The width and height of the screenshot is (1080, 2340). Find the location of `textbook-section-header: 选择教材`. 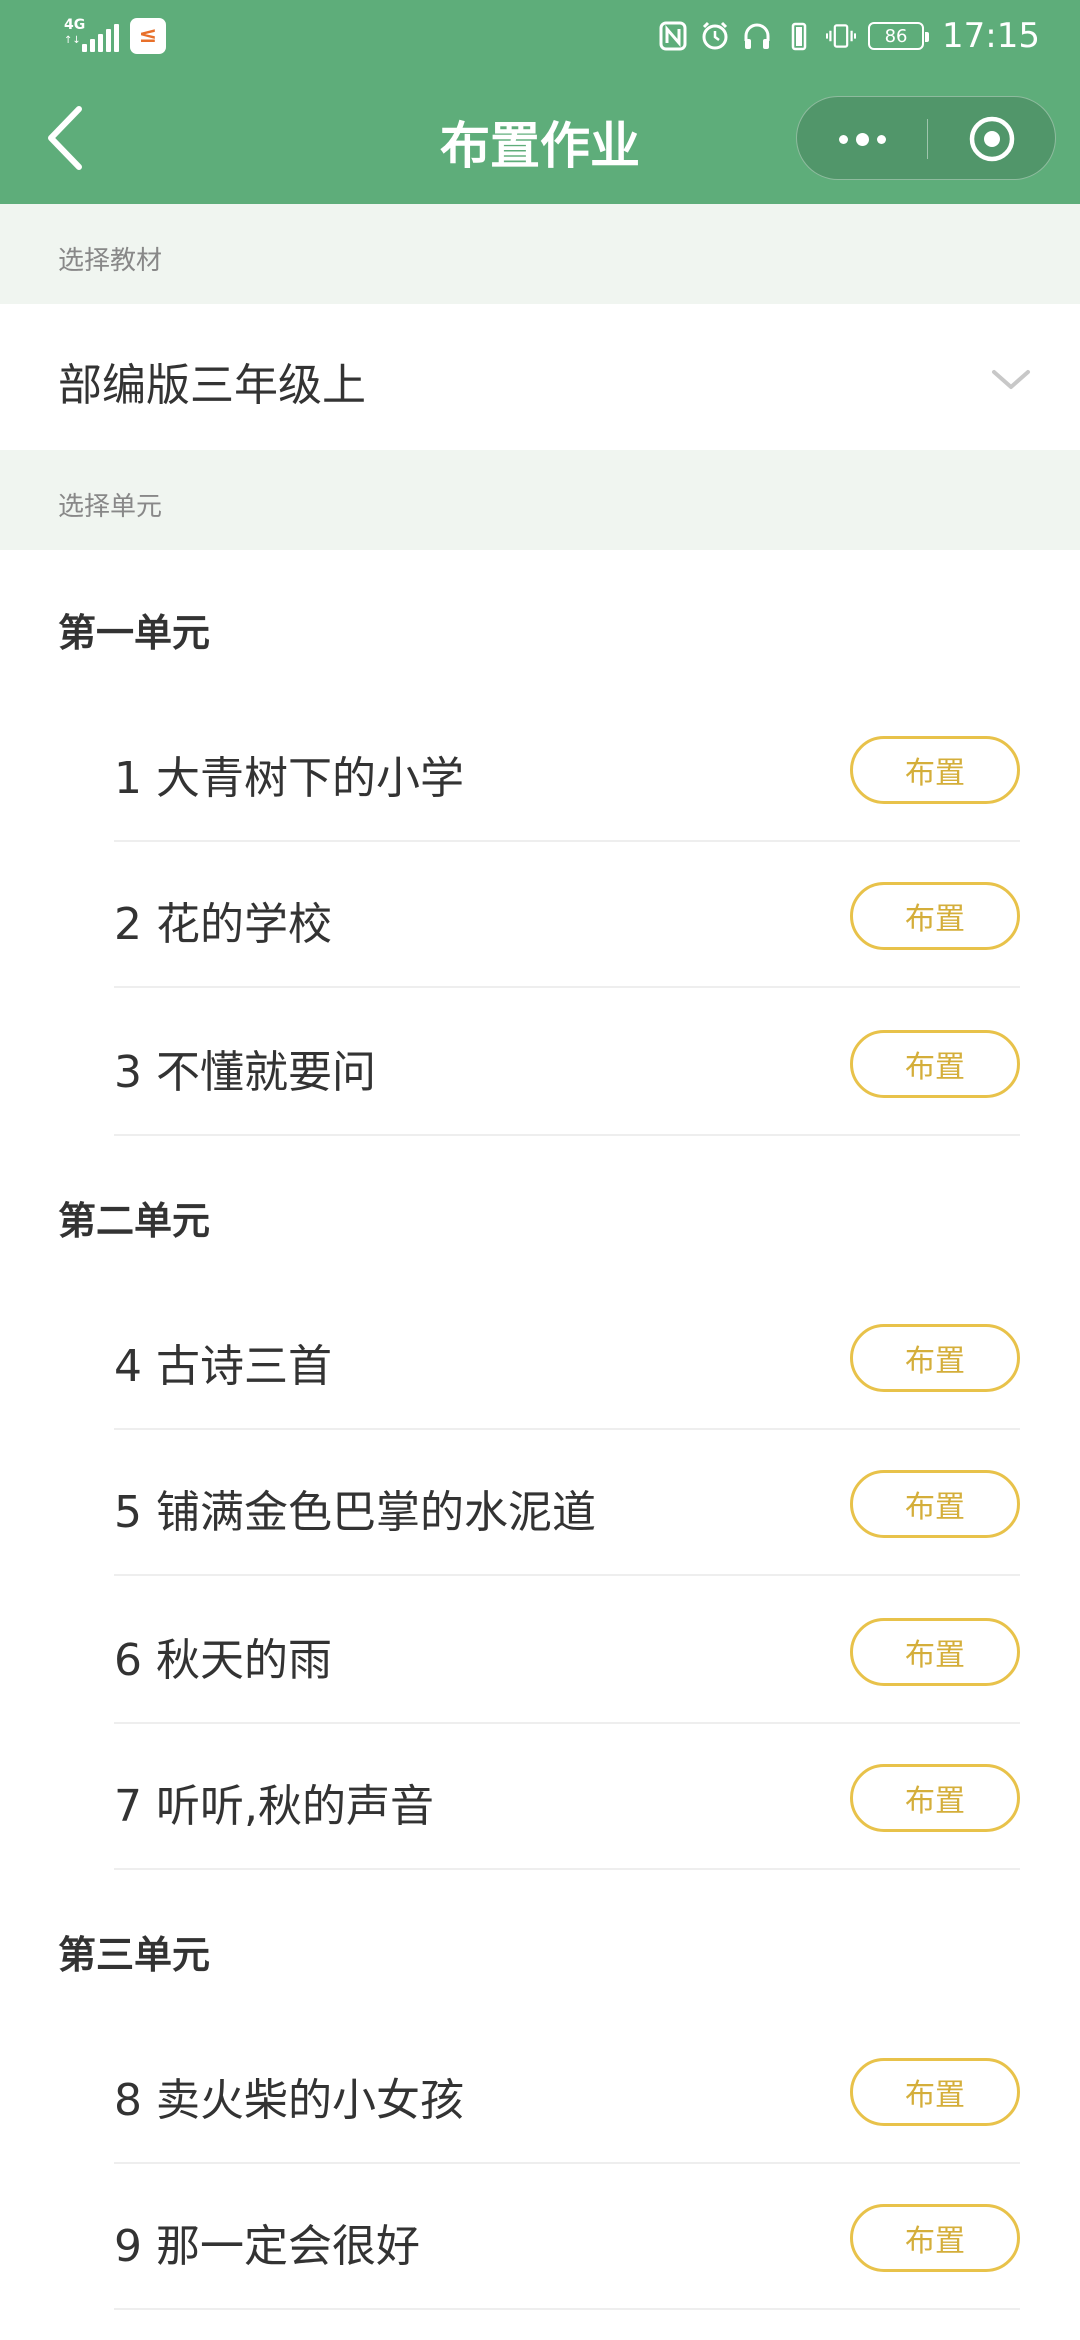

textbook-section-header: 选择教材 is located at coordinates (540, 254).